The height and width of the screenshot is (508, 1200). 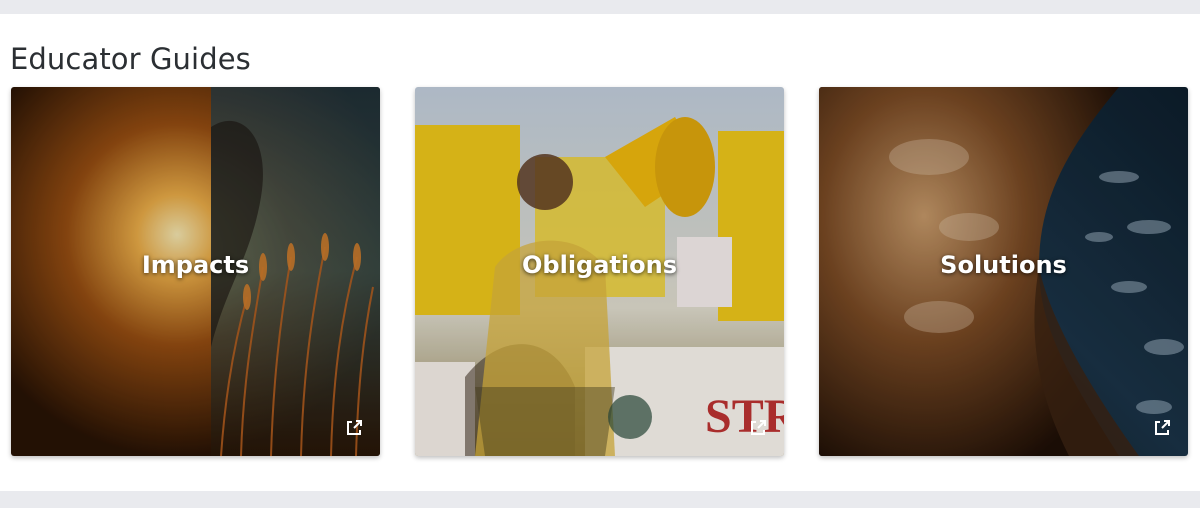 I want to click on card-label-impacts: Impacts, so click(x=195, y=265).